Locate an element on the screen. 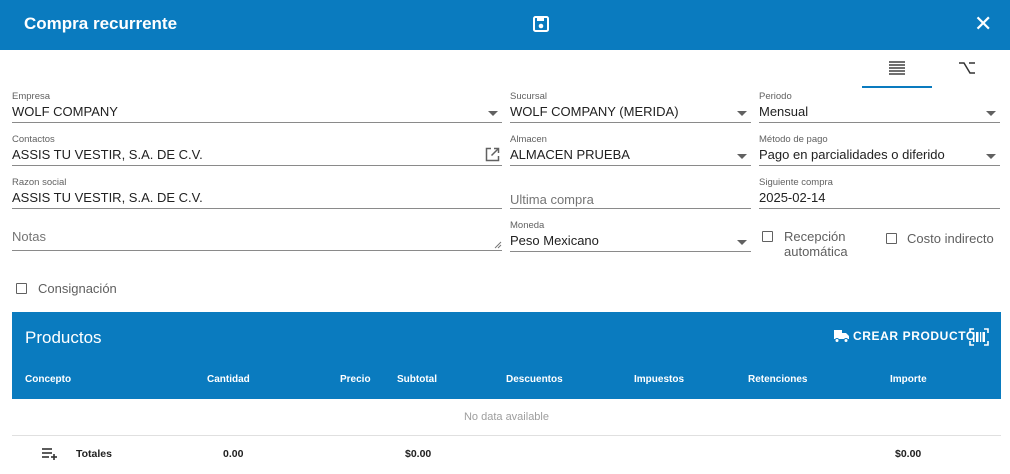 Image resolution: width=1010 pixels, height=474 pixels. sucursal-value: WOLF COMPANY (MERIDA) is located at coordinates (594, 111).